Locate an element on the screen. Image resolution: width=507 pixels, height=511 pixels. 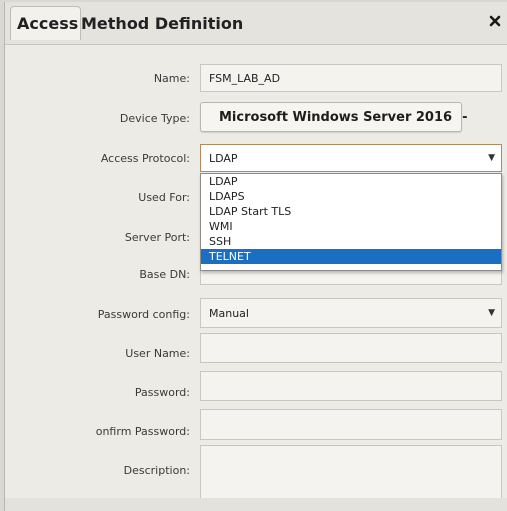
user-name-label: User Name: is located at coordinates (157, 353).